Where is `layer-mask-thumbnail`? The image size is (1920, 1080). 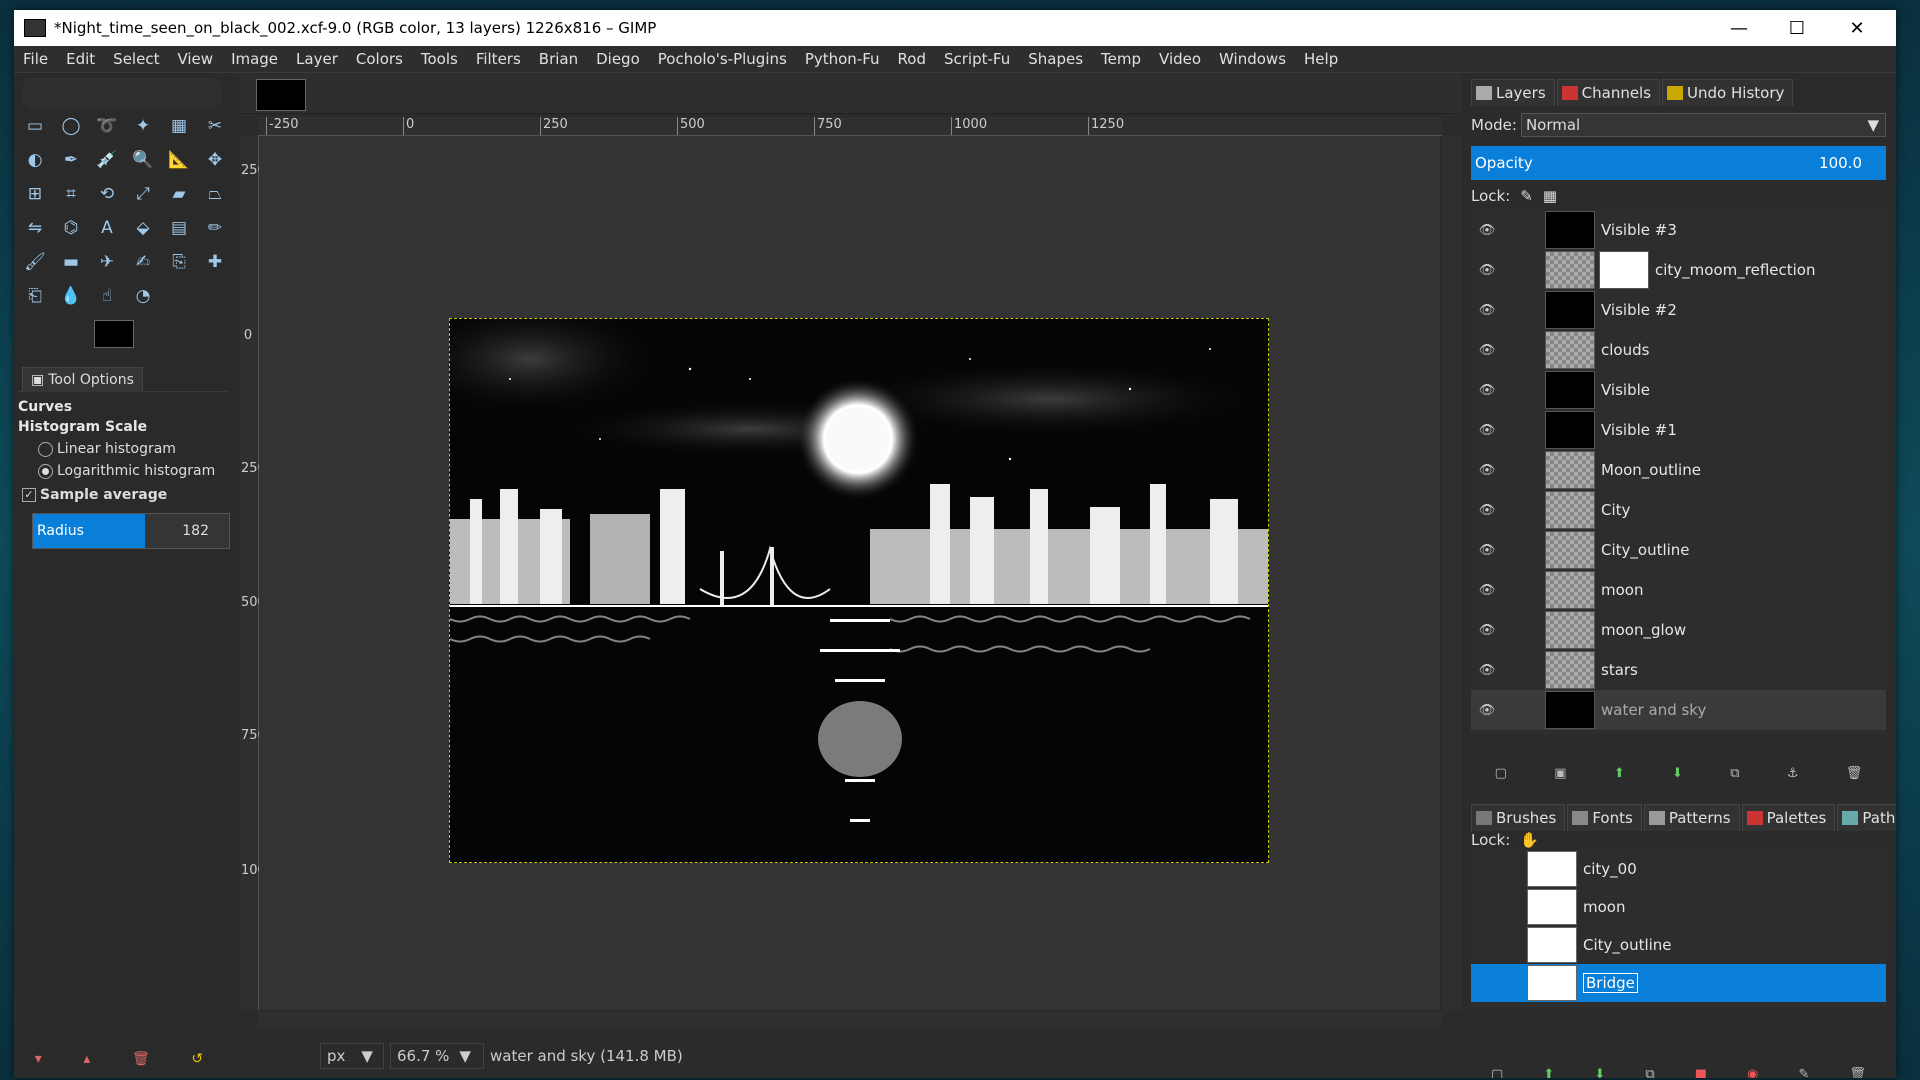
layer-mask-thumbnail is located at coordinates (1624, 270).